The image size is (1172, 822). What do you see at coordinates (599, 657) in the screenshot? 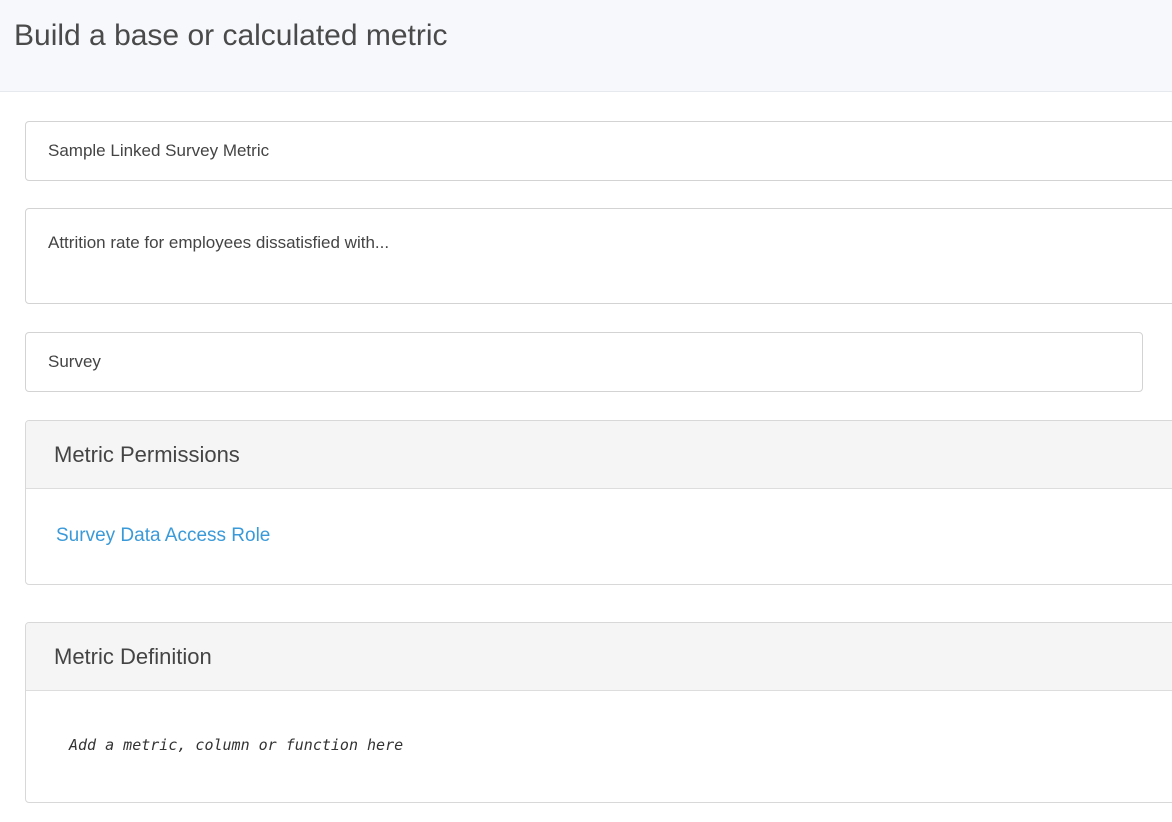
I see `metric-definition-heading: Metric Definition` at bounding box center [599, 657].